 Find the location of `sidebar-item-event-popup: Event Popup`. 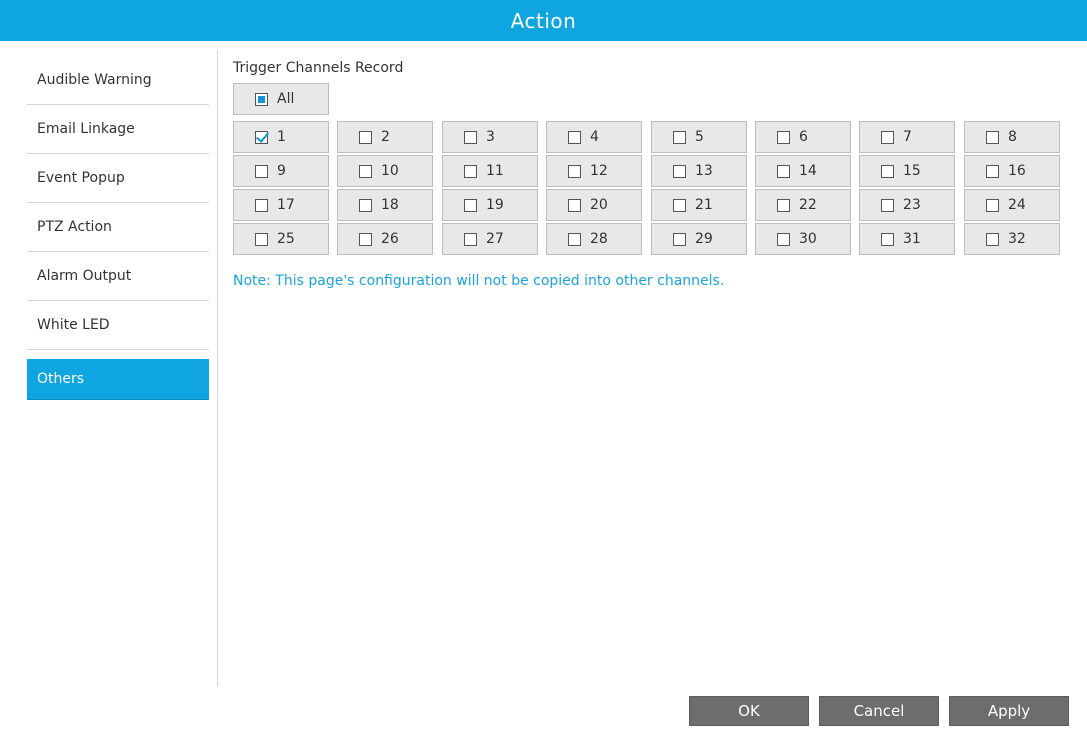

sidebar-item-event-popup: Event Popup is located at coordinates (118, 178).